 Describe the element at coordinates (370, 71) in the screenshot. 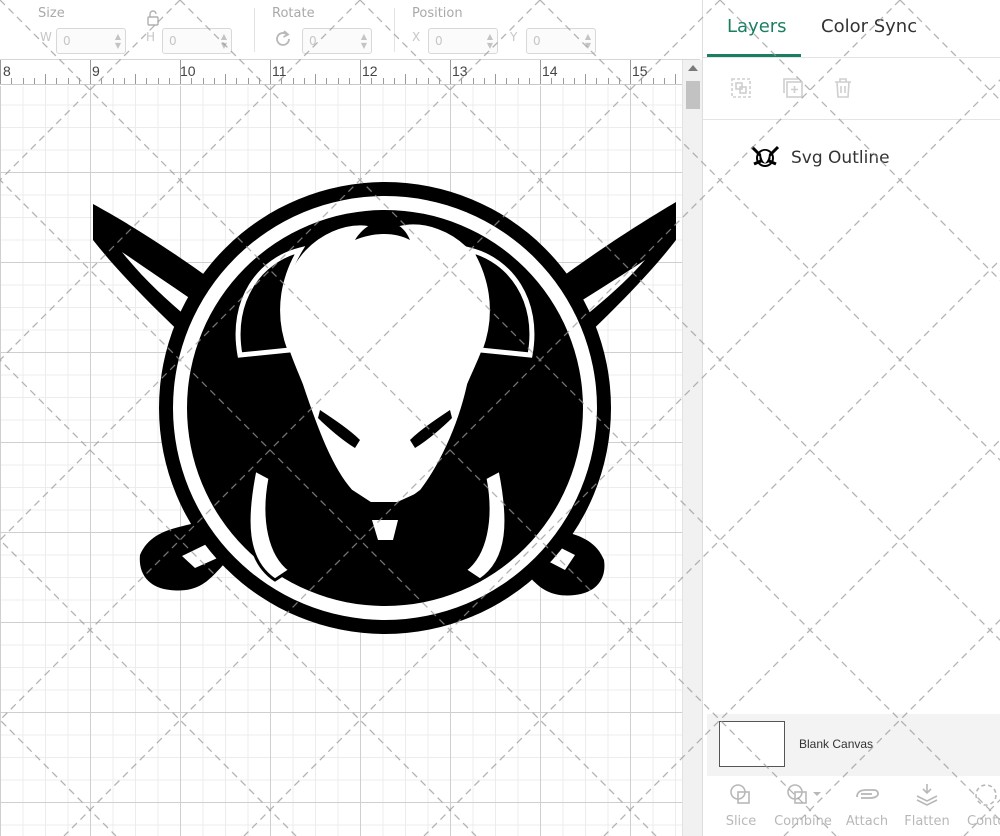

I see `ruler-number: 12` at that location.